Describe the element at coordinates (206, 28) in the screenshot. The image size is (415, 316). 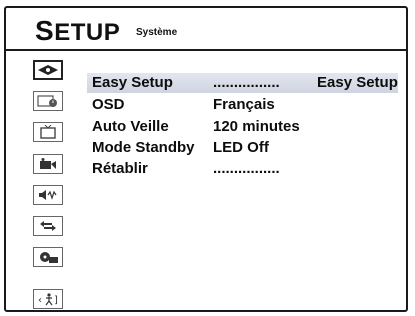
I see `header: SETUP Système` at that location.